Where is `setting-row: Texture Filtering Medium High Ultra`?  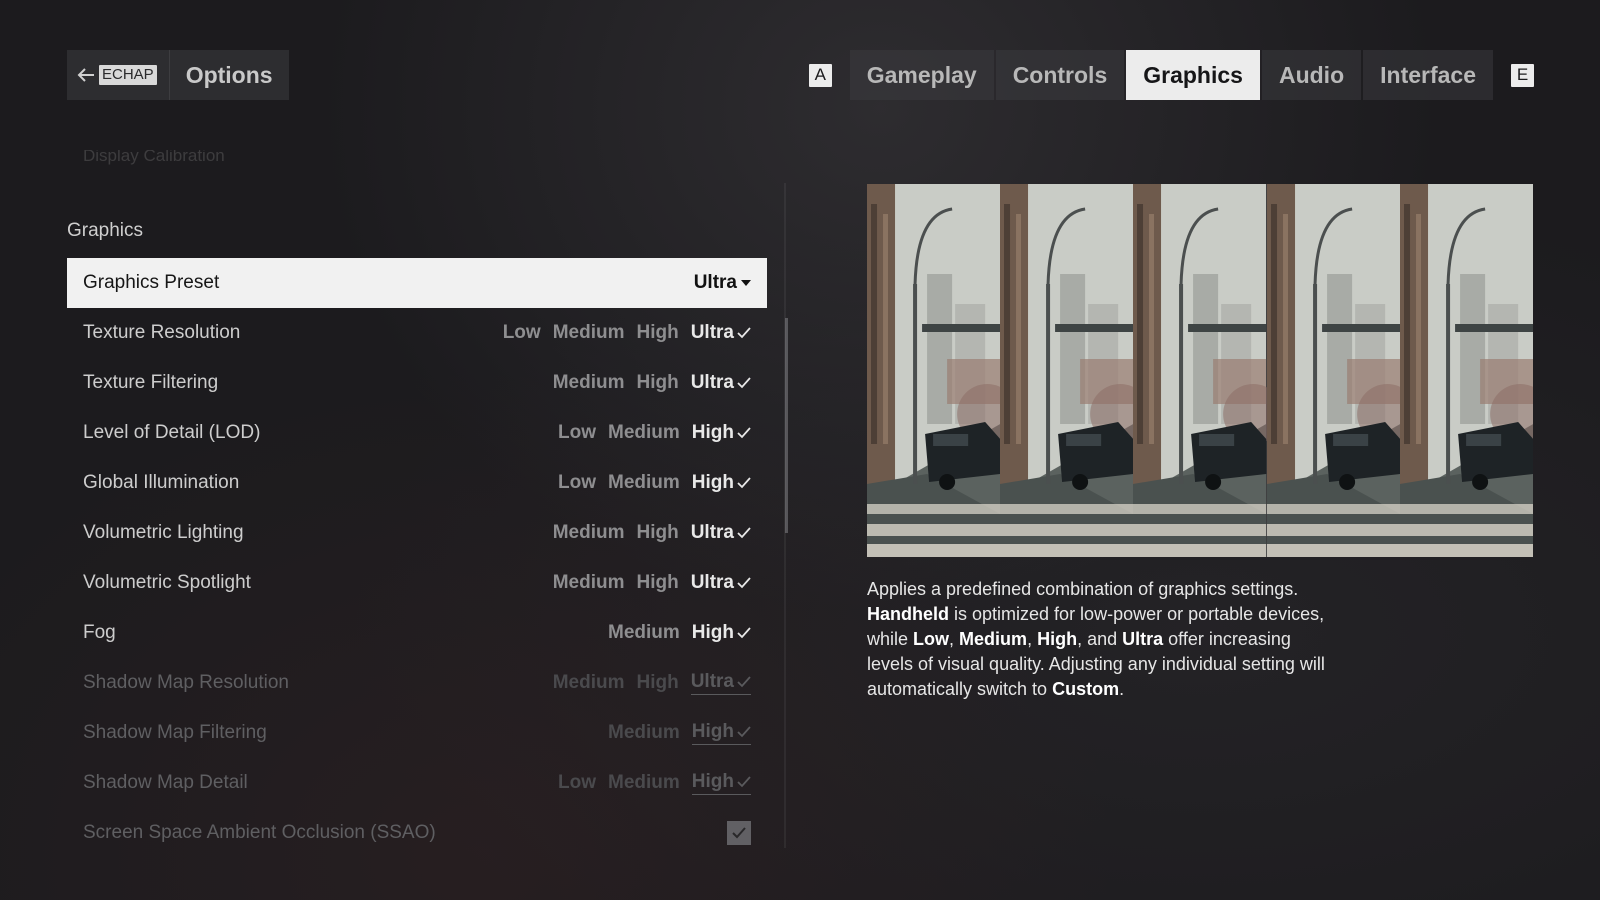 setting-row: Texture Filtering Medium High Ultra is located at coordinates (417, 383).